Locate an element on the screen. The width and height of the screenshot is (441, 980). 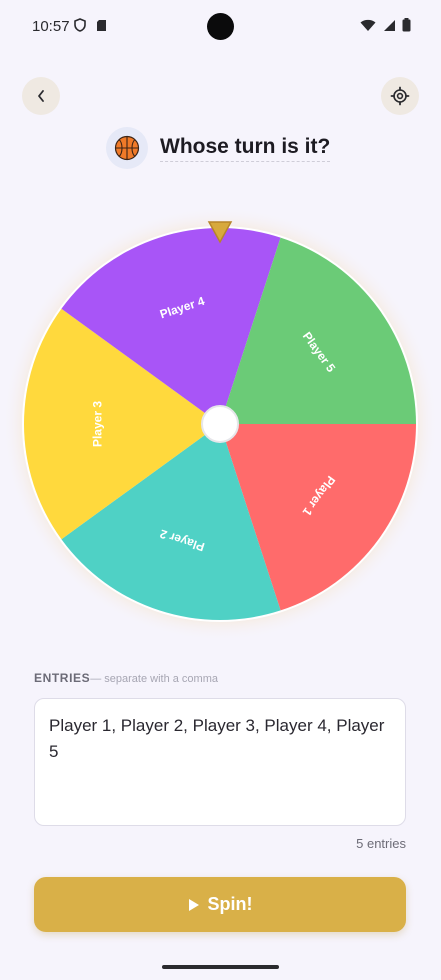
header: Whose turn is it? is located at coordinates (218, 148).